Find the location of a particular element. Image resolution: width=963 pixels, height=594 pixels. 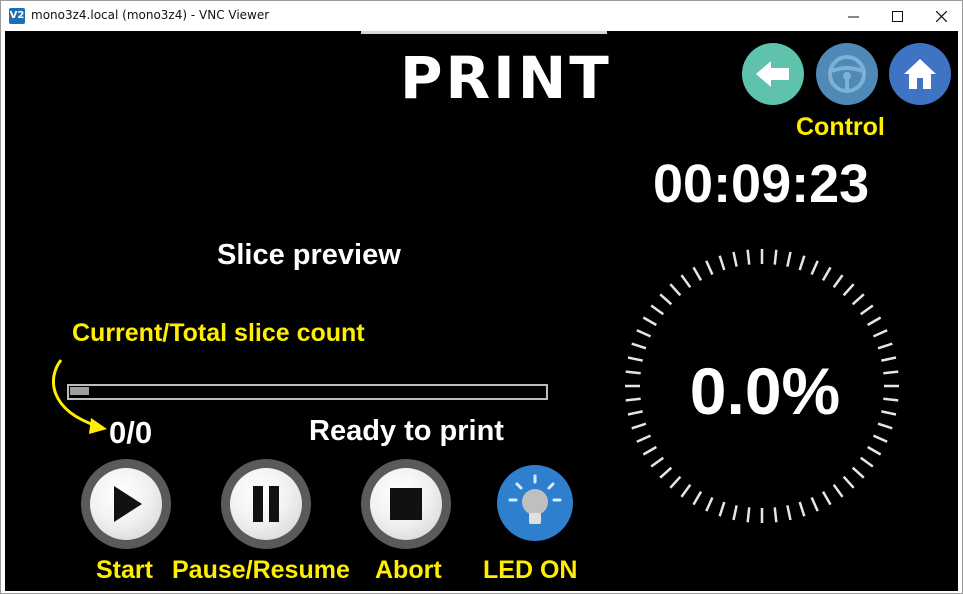

minimize-button is located at coordinates (853, 16).